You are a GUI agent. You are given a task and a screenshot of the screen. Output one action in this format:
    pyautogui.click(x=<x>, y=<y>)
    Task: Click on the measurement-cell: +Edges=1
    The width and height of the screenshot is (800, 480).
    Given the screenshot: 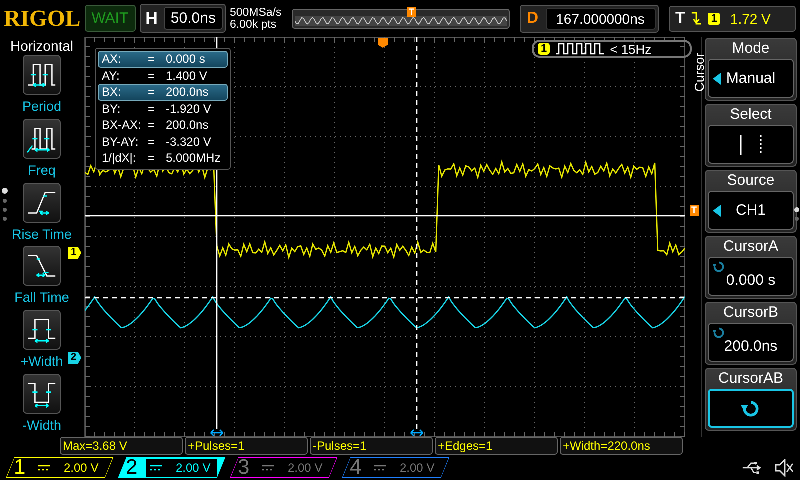 What is the action you would take?
    pyautogui.click(x=496, y=446)
    